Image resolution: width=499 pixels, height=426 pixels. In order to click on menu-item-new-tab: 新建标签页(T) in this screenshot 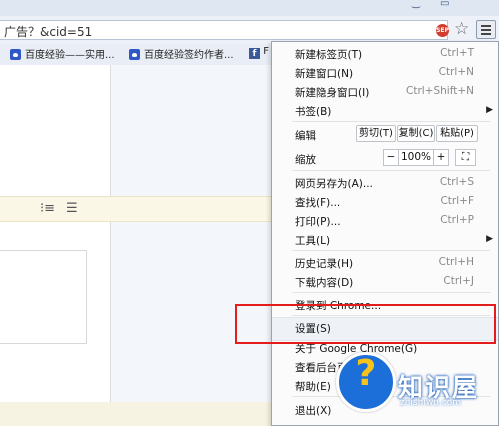, I will do `click(328, 54)`.